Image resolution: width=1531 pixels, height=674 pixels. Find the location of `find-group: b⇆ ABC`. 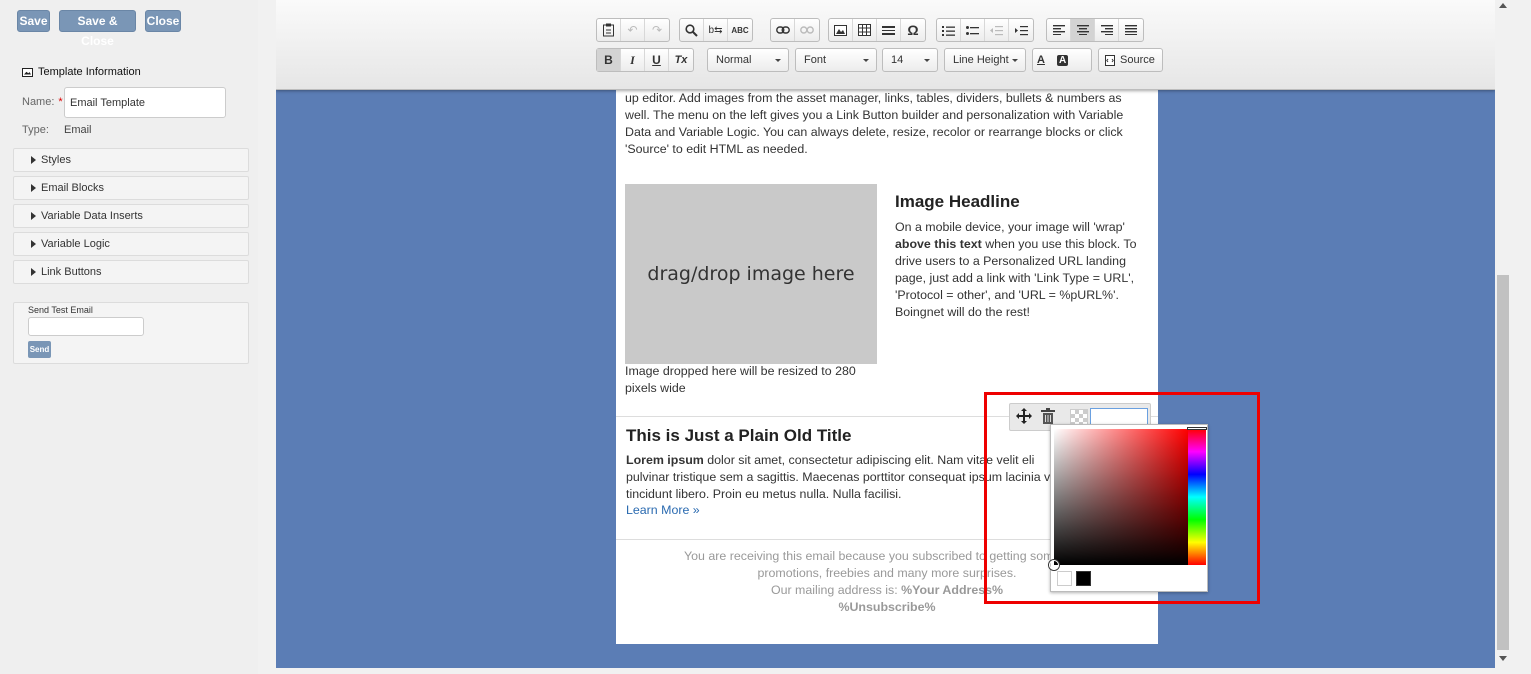

find-group: b⇆ ABC is located at coordinates (716, 30).